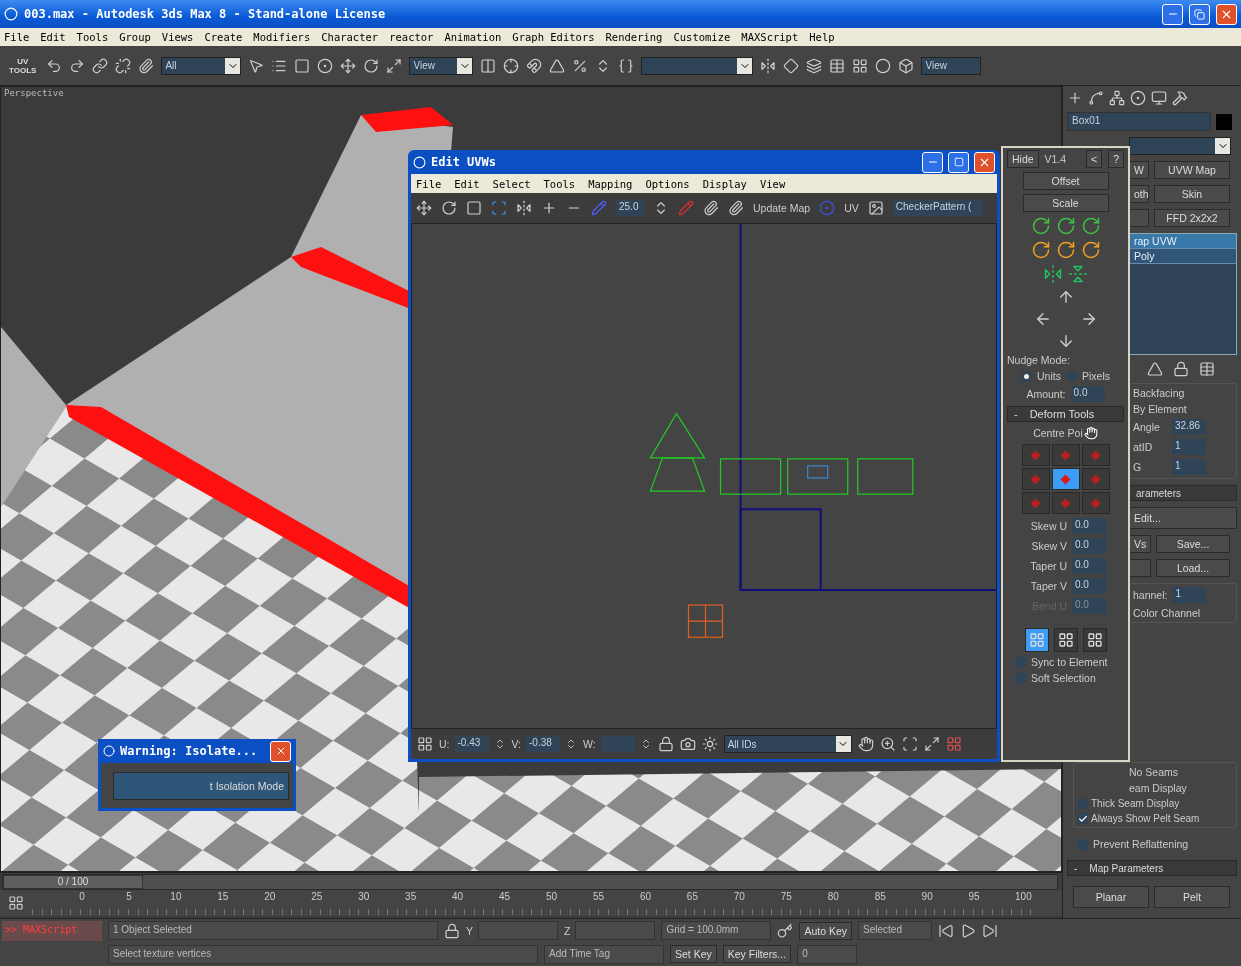 This screenshot has width=1241, height=966. I want to click on menu-item: Graph Editors, so click(553, 37).